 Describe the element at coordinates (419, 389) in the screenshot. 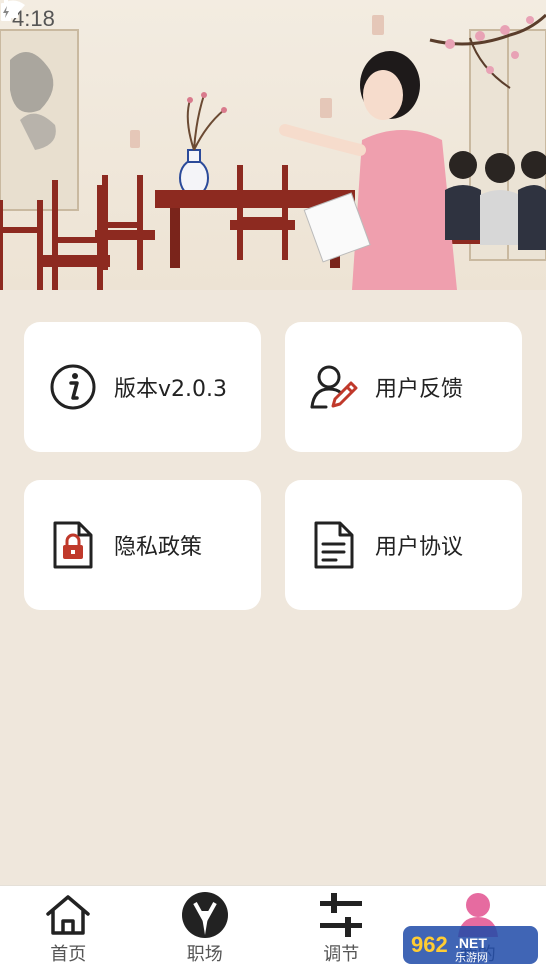

I see `feedback-label: 用户反馈` at that location.